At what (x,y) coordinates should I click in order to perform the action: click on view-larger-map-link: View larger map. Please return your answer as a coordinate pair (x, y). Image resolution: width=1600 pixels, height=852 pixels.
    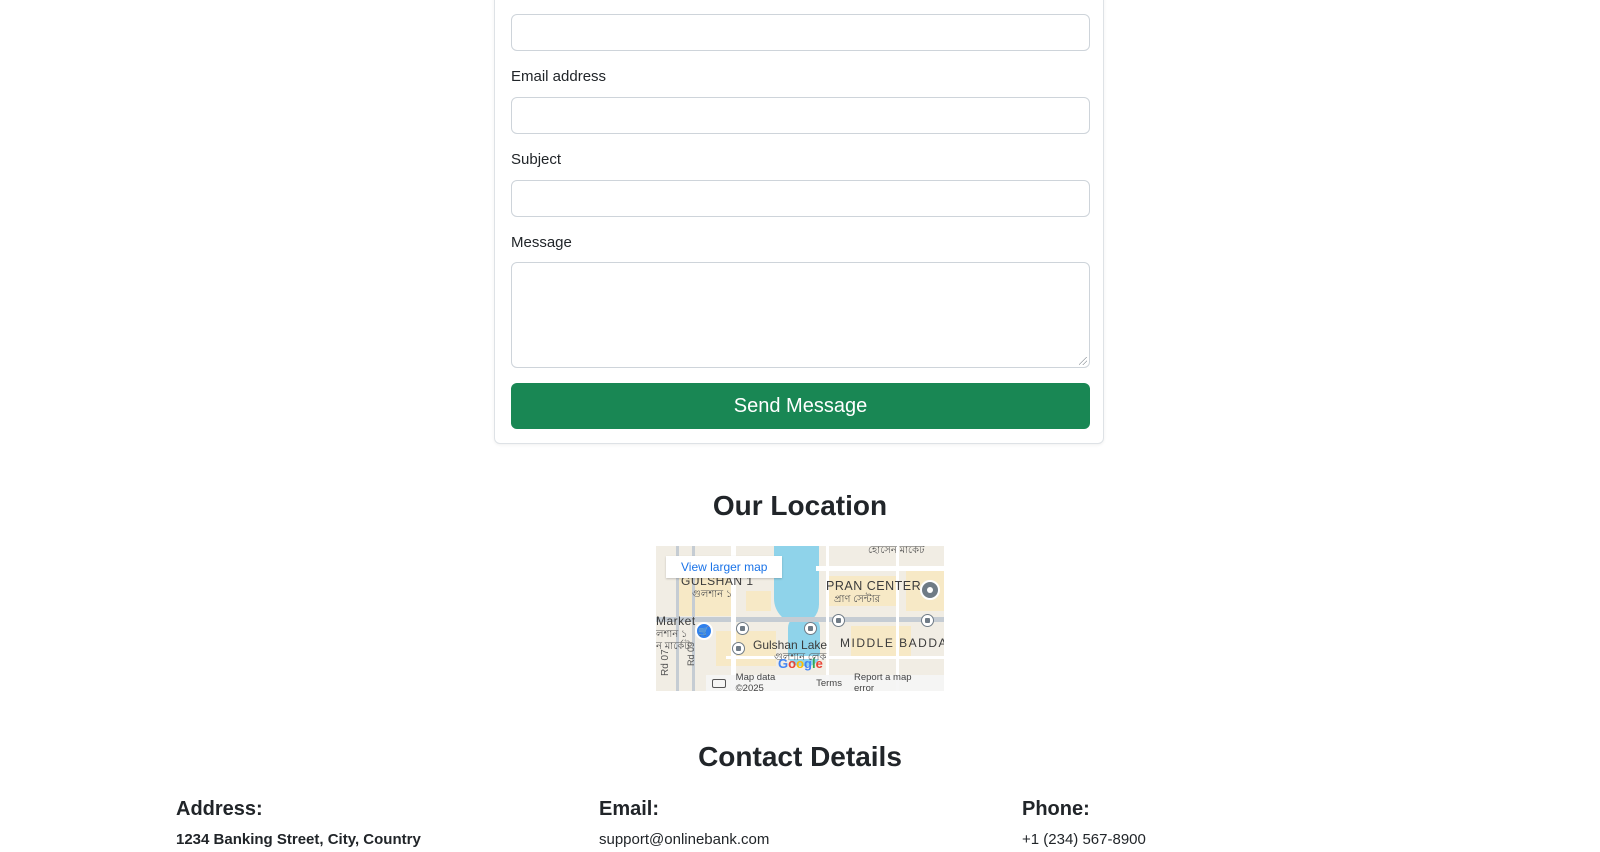
    Looking at the image, I should click on (724, 567).